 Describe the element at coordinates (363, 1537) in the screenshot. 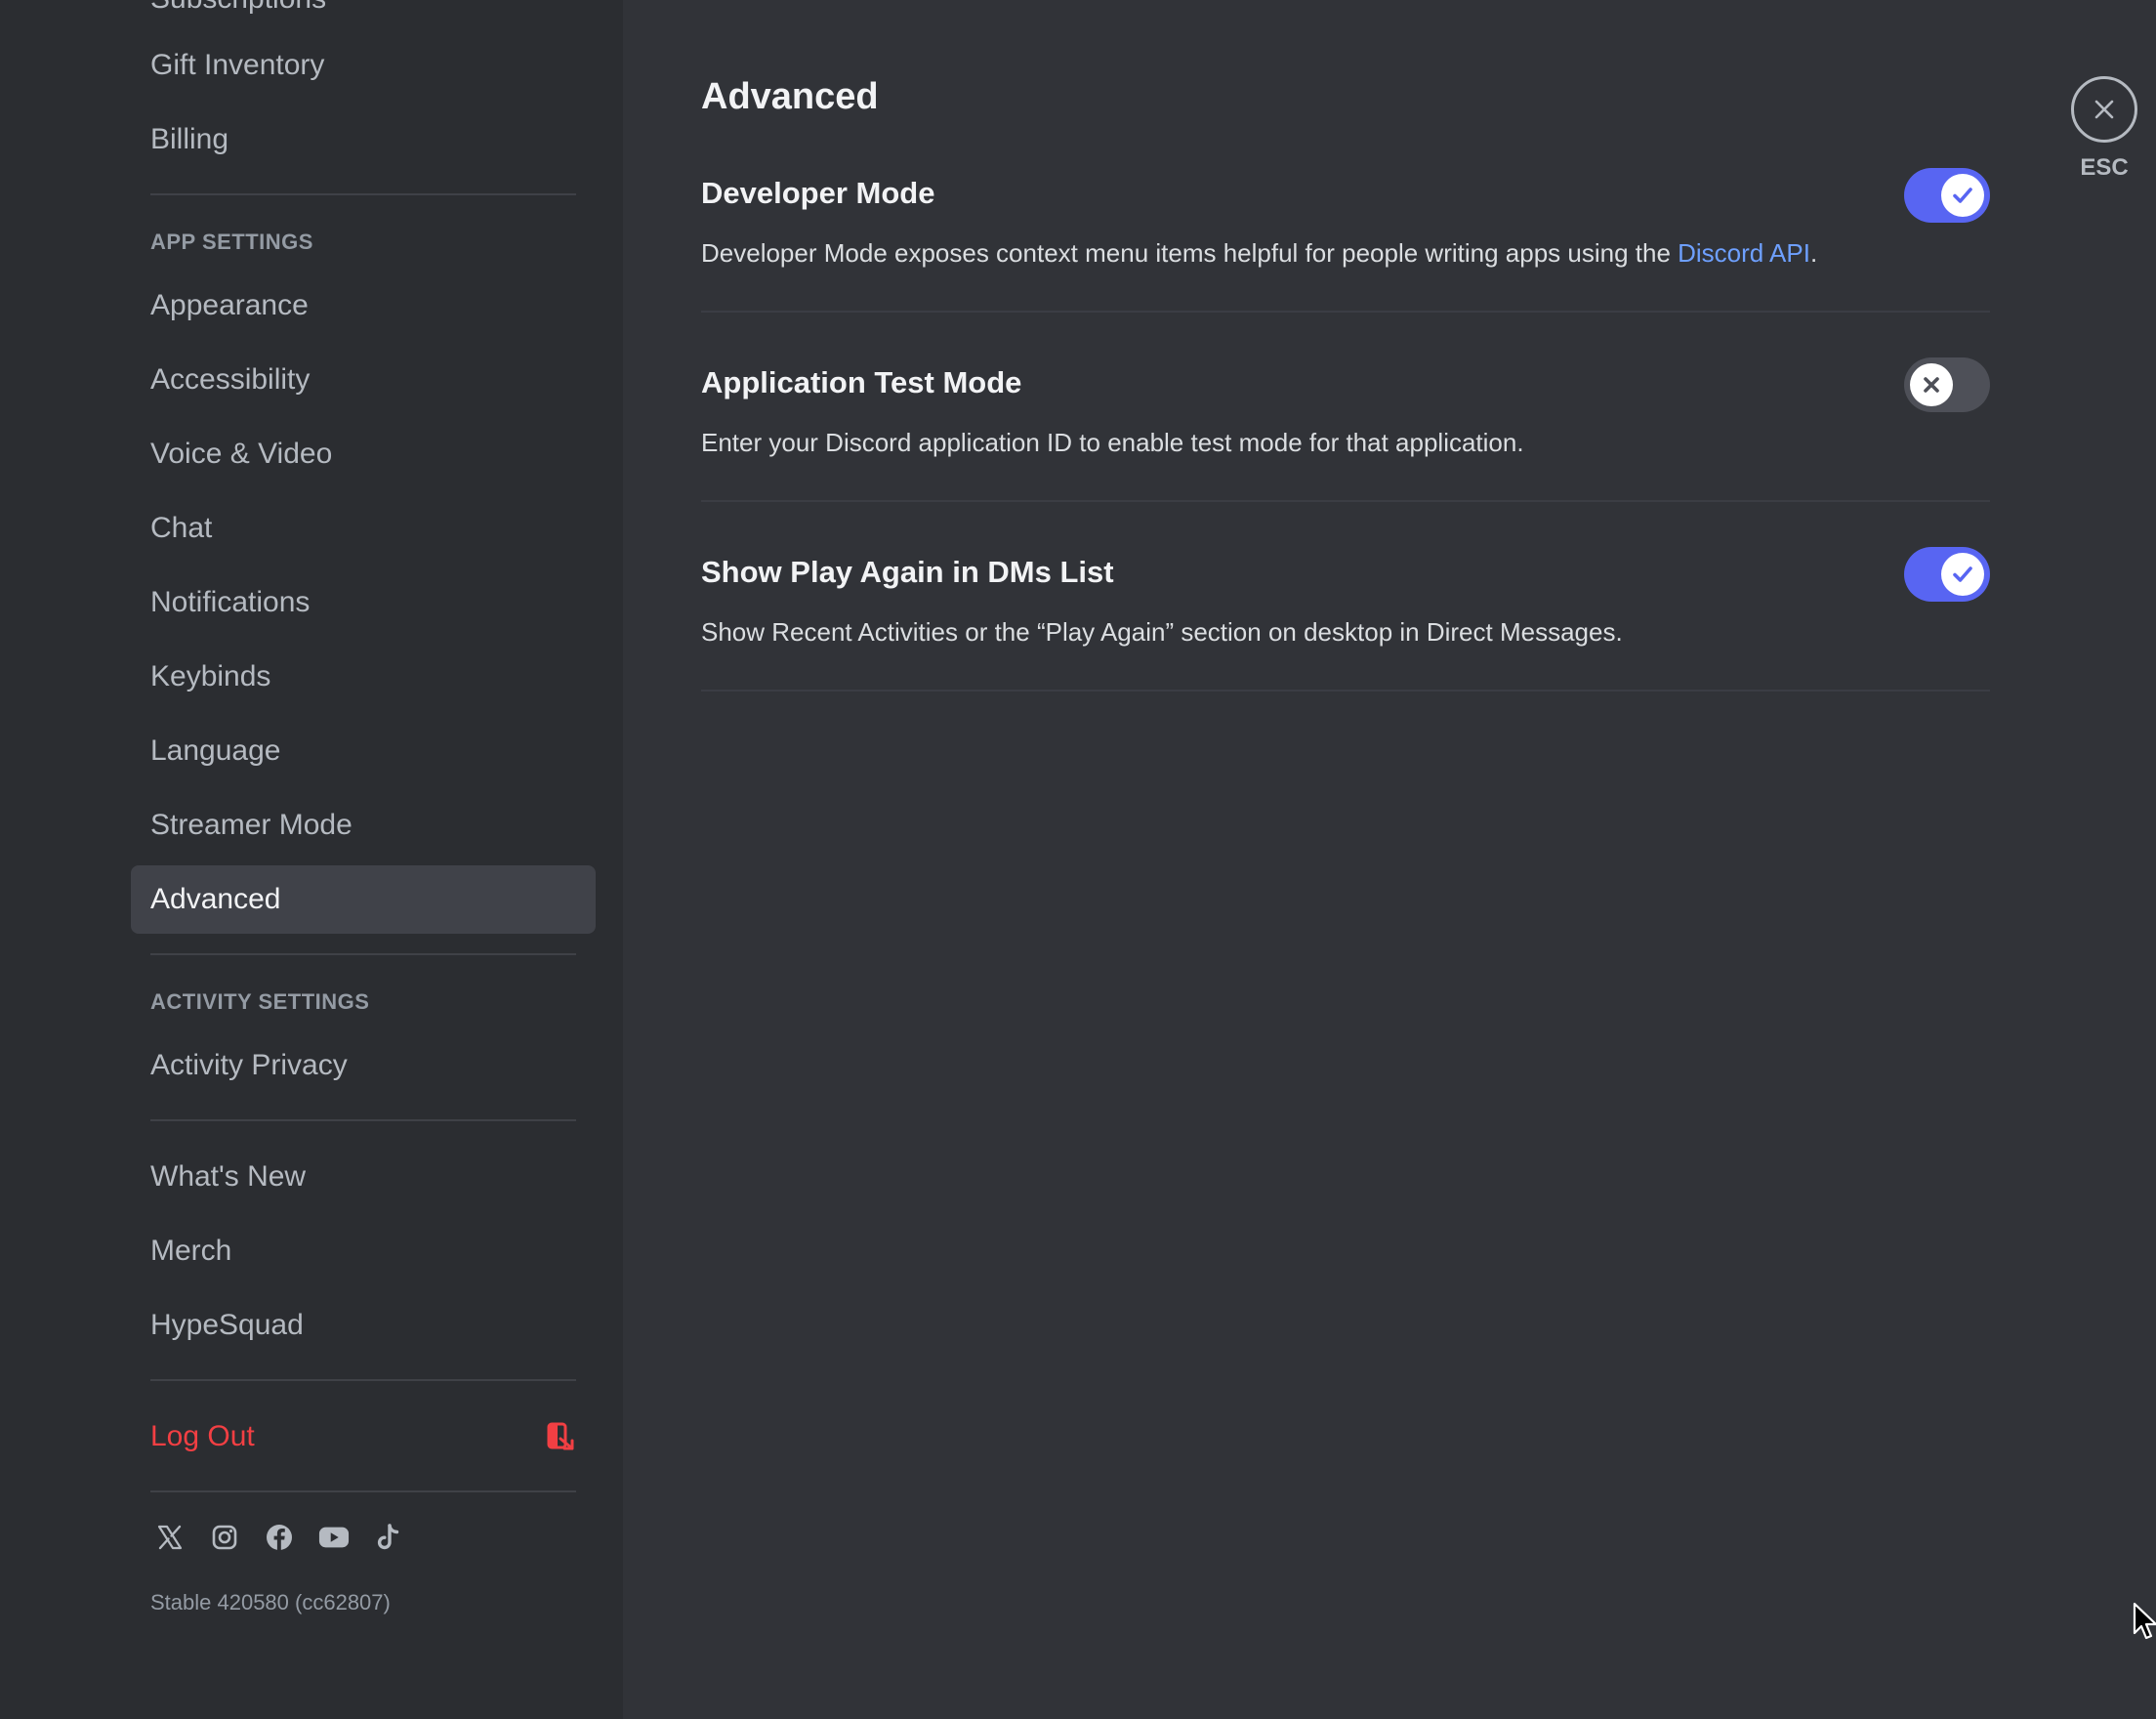

I see `social-links` at that location.